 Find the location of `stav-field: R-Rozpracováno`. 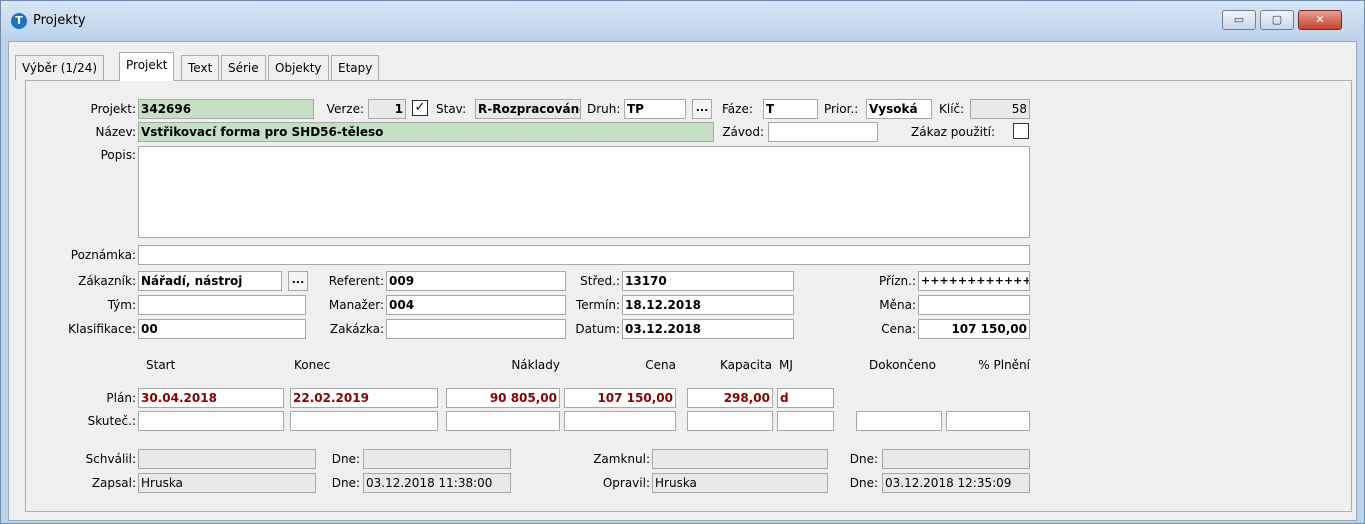

stav-field: R-Rozpracováno is located at coordinates (528, 109).